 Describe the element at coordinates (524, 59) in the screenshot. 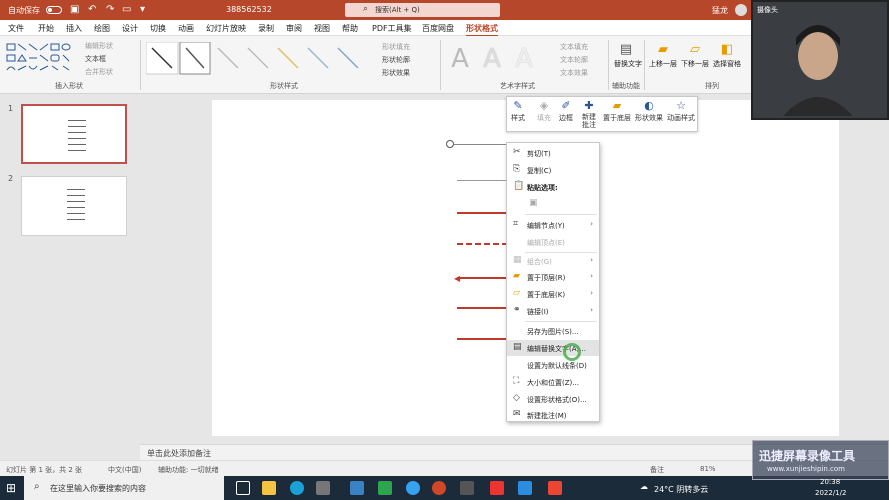

I see `wordart-style-3: A` at that location.